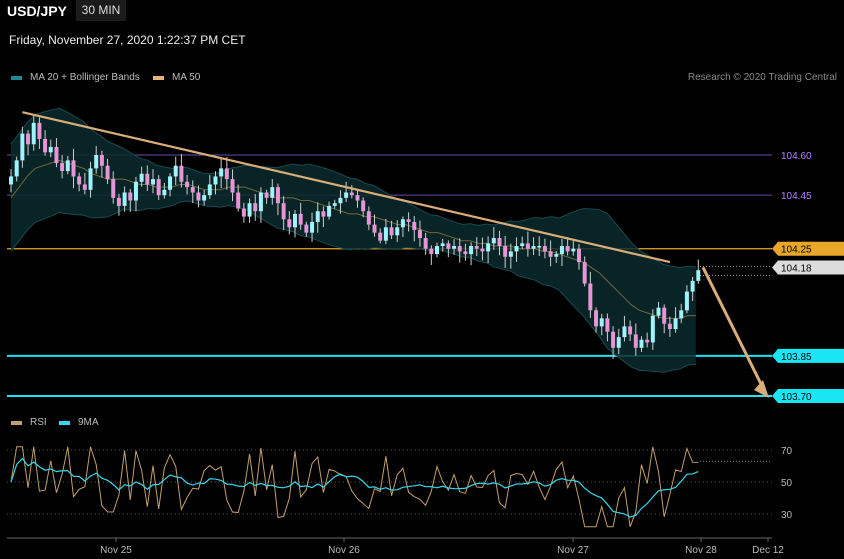 The image size is (844, 559). What do you see at coordinates (344, 550) in the screenshot?
I see `x-tick-label: Nov 26` at bounding box center [344, 550].